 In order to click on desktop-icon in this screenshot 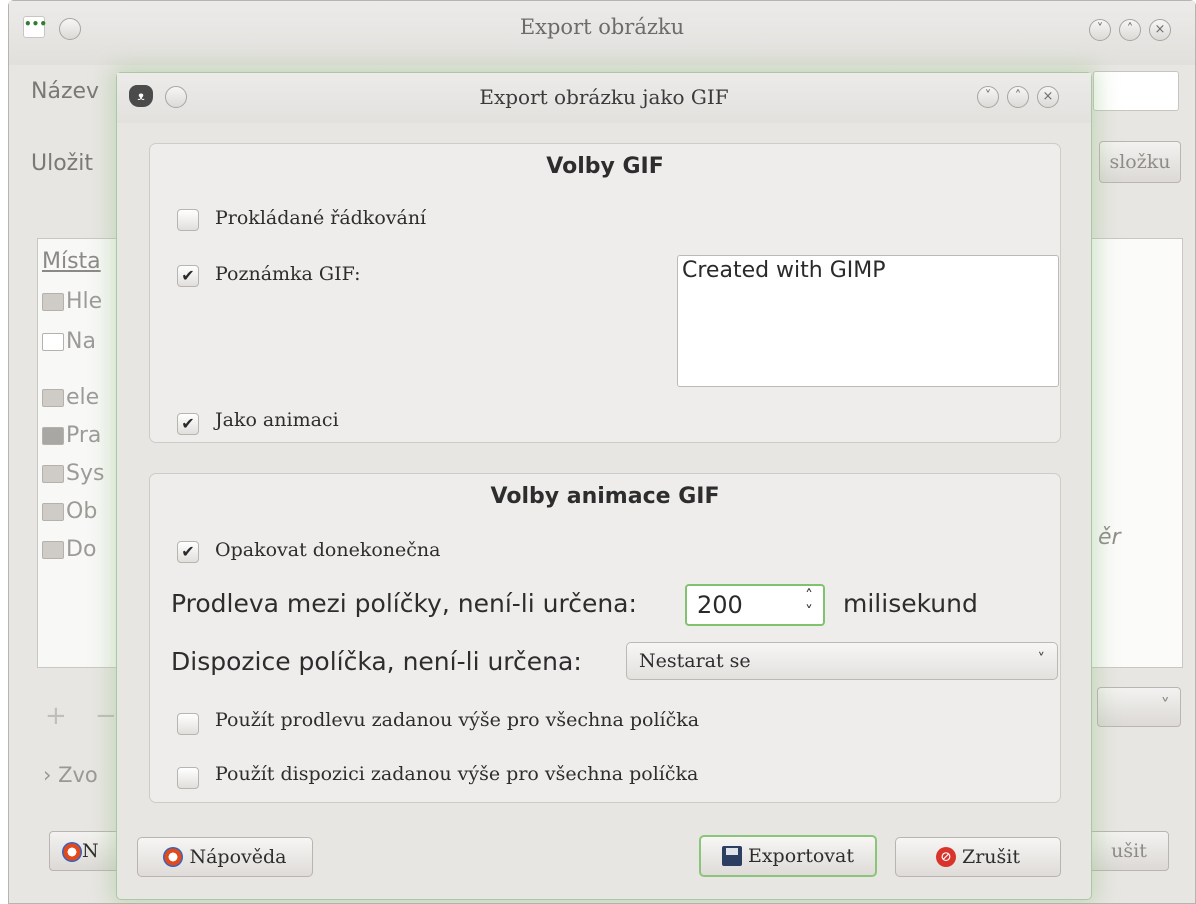, I will do `click(53, 436)`.